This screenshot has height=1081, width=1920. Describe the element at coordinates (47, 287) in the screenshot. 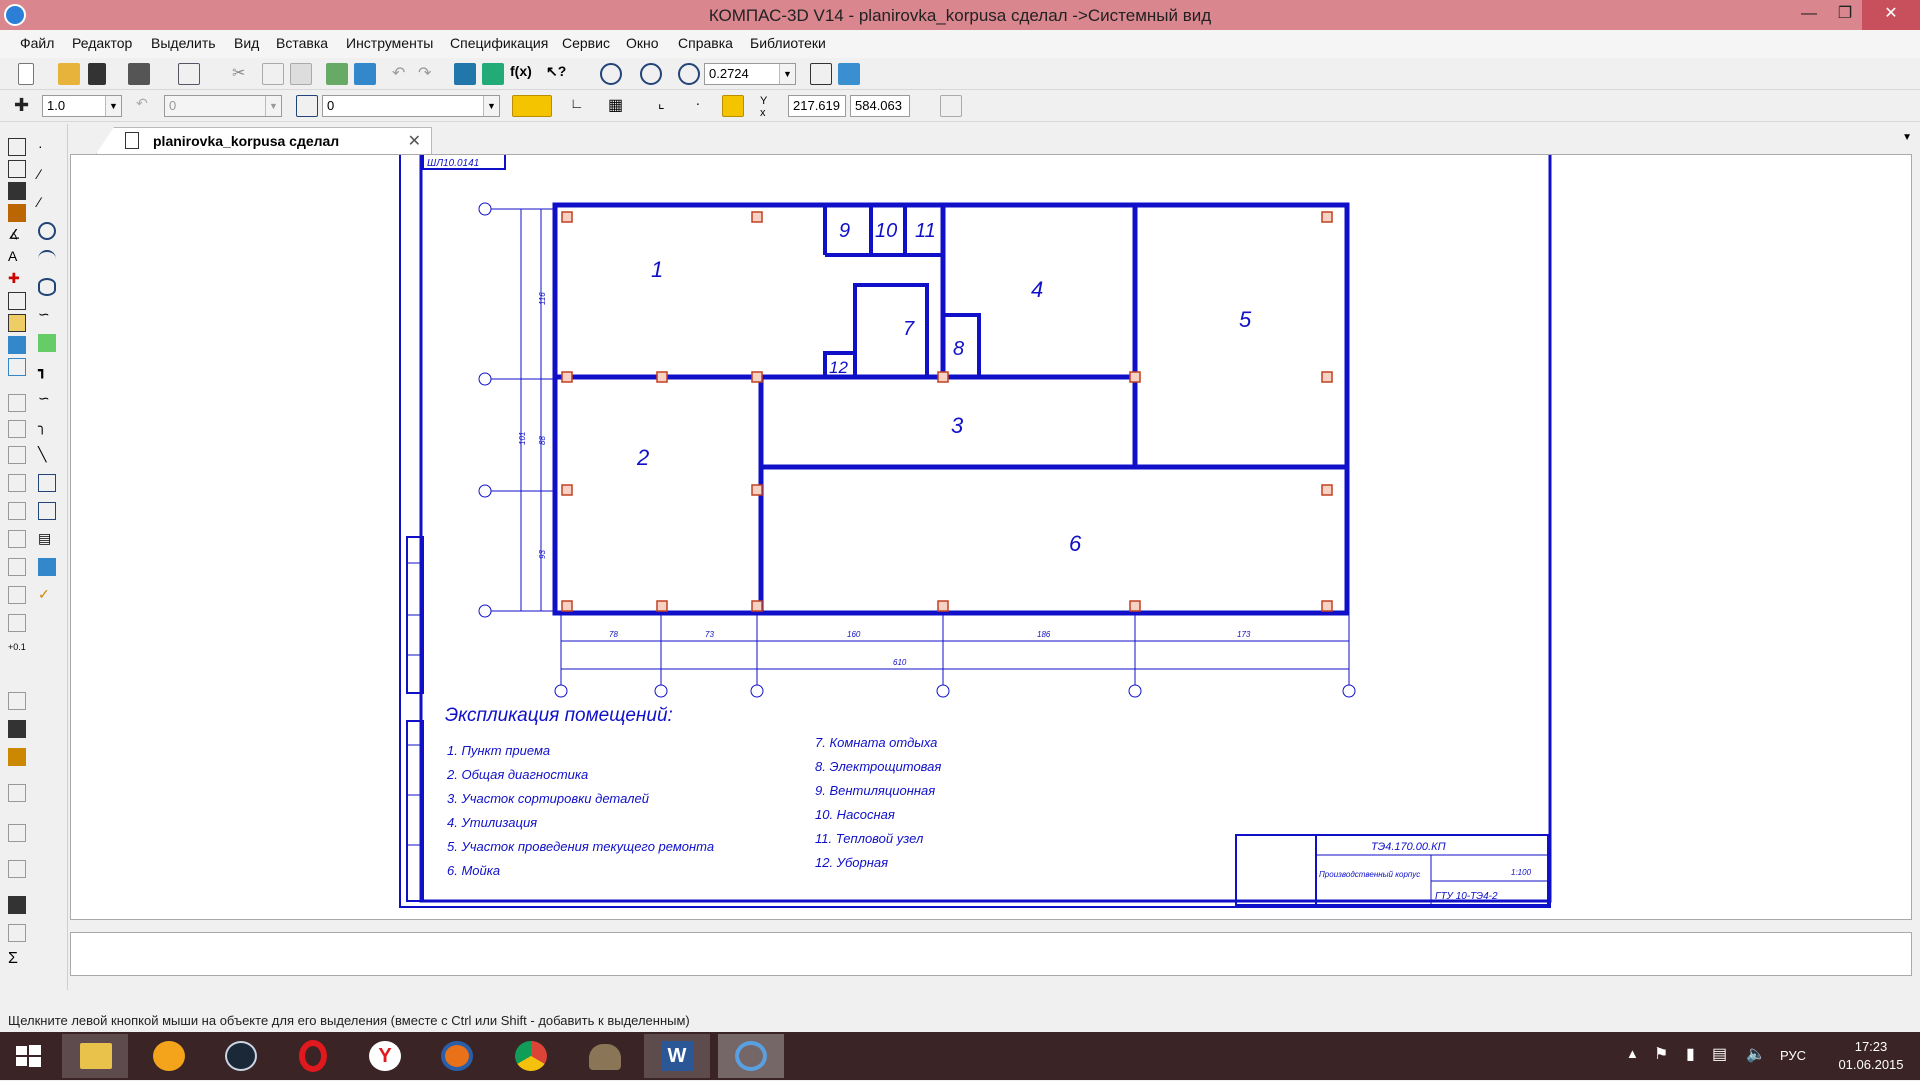

I see `ellipse-icon` at that location.